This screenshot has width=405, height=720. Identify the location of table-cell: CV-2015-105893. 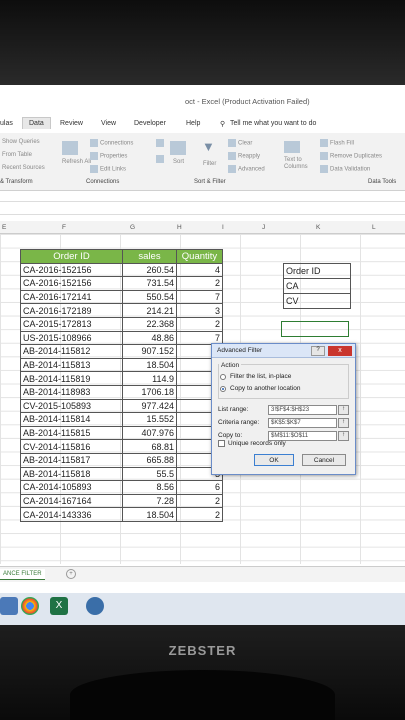
(71, 406).